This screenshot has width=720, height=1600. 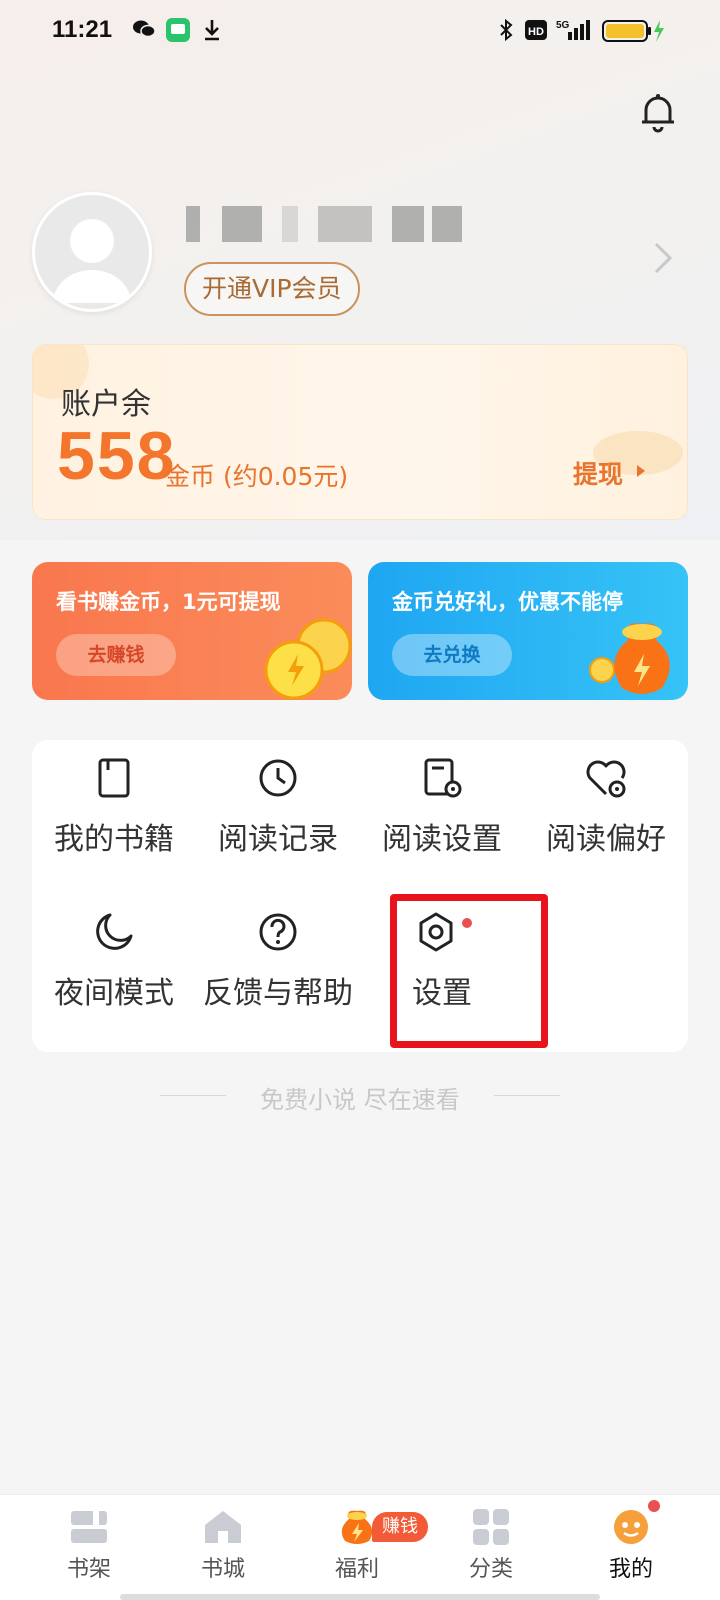 I want to click on earn-badge: 赚钱, so click(x=400, y=1527).